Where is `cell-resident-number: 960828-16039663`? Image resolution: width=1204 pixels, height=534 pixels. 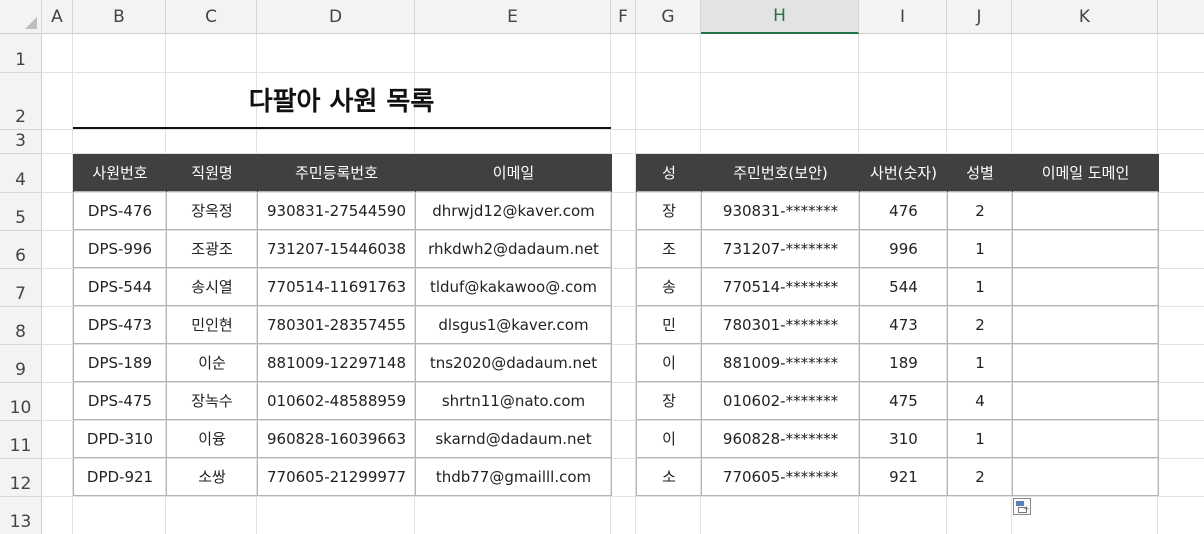 cell-resident-number: 960828-16039663 is located at coordinates (336, 438).